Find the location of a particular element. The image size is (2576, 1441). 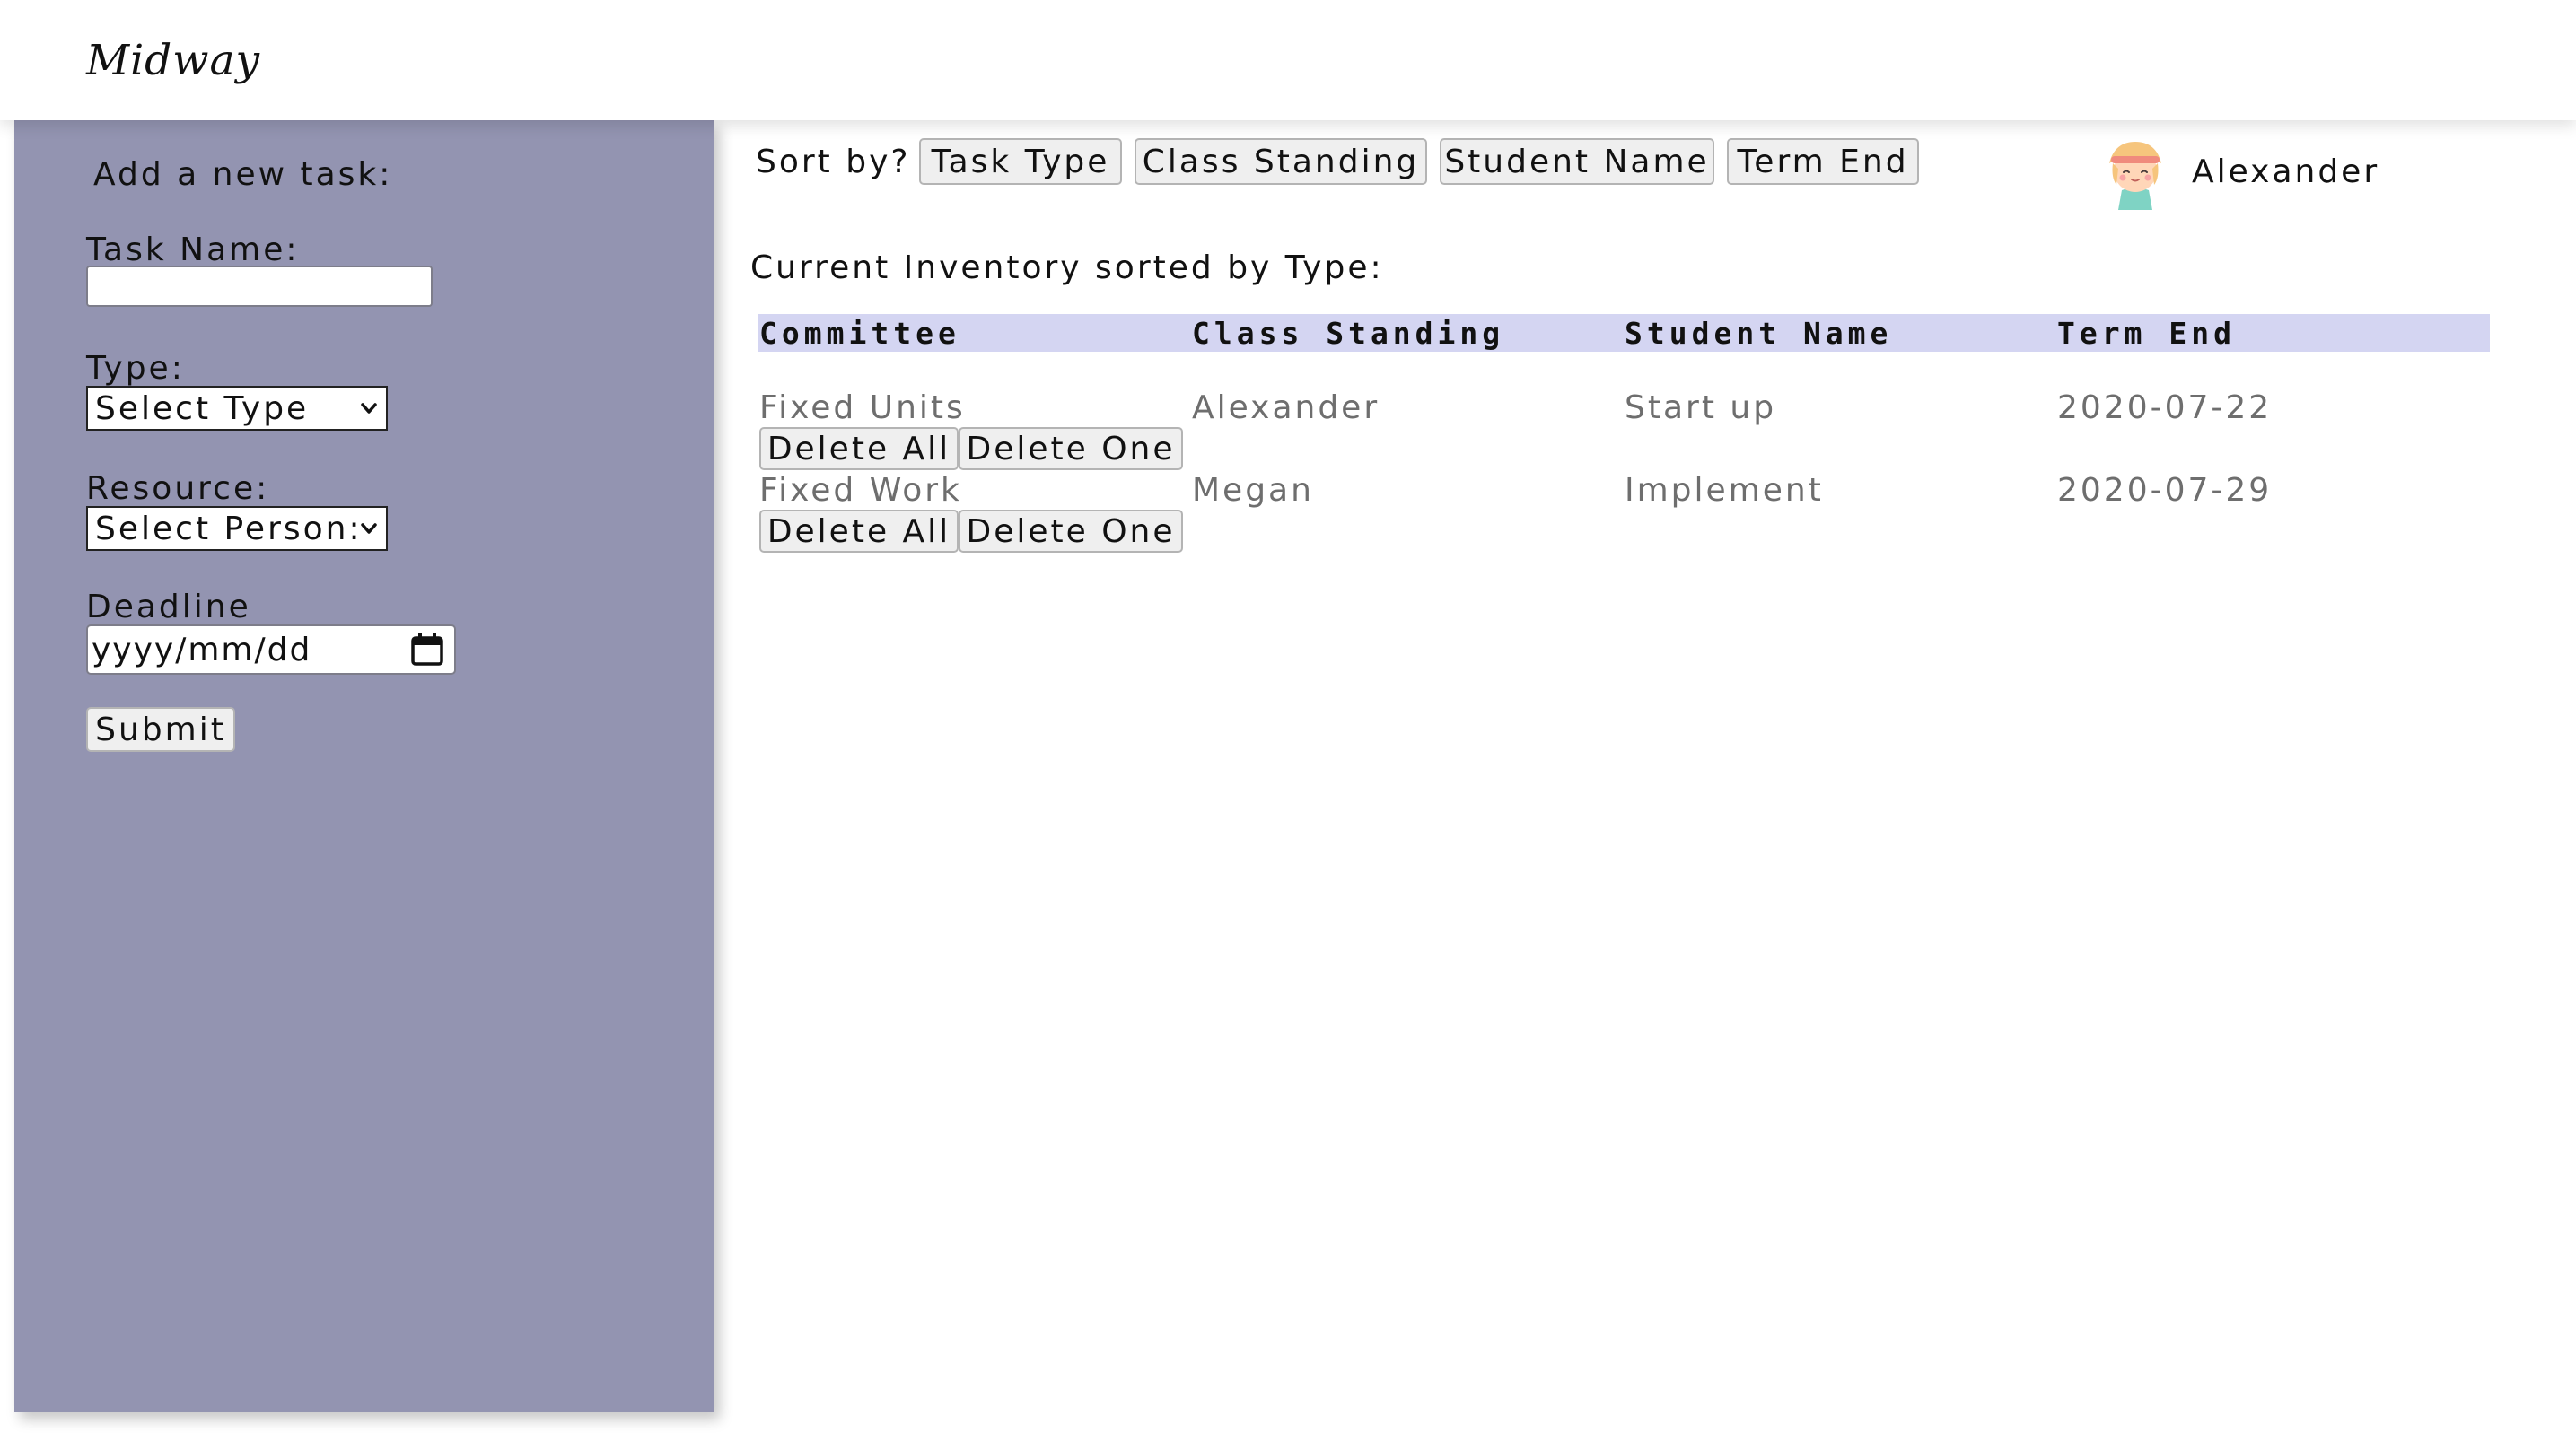

sort-label: Sort by? is located at coordinates (833, 162).